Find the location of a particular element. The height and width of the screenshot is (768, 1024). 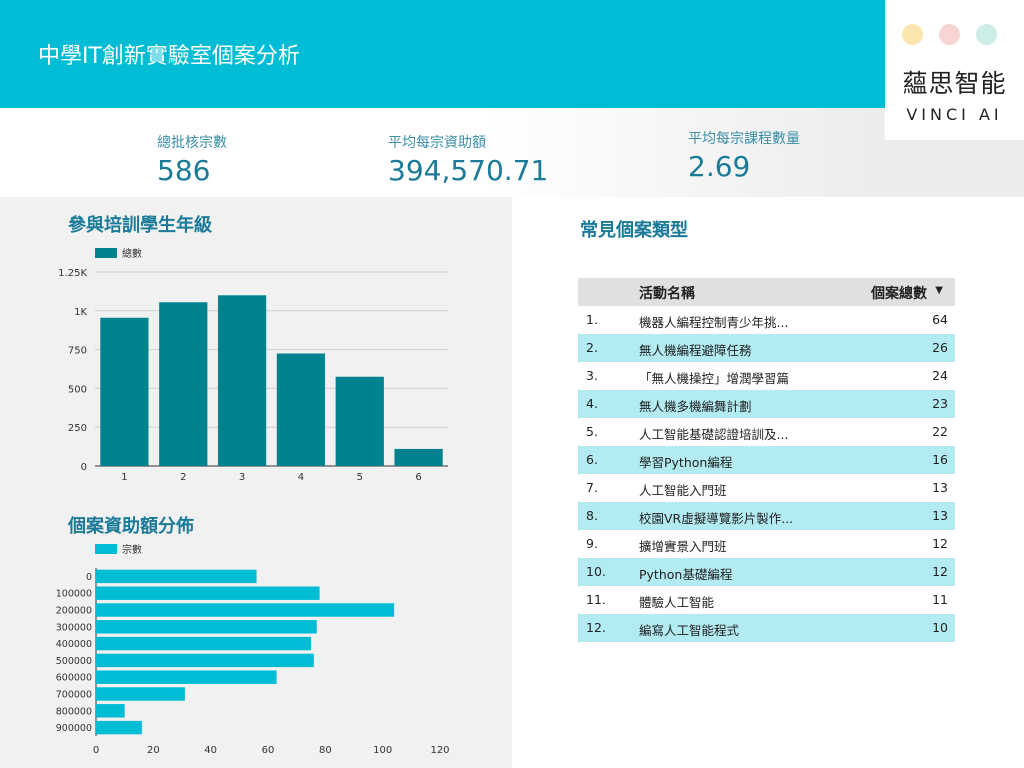

row-activity-name: 編寫人工智能程式 is located at coordinates (689, 630).